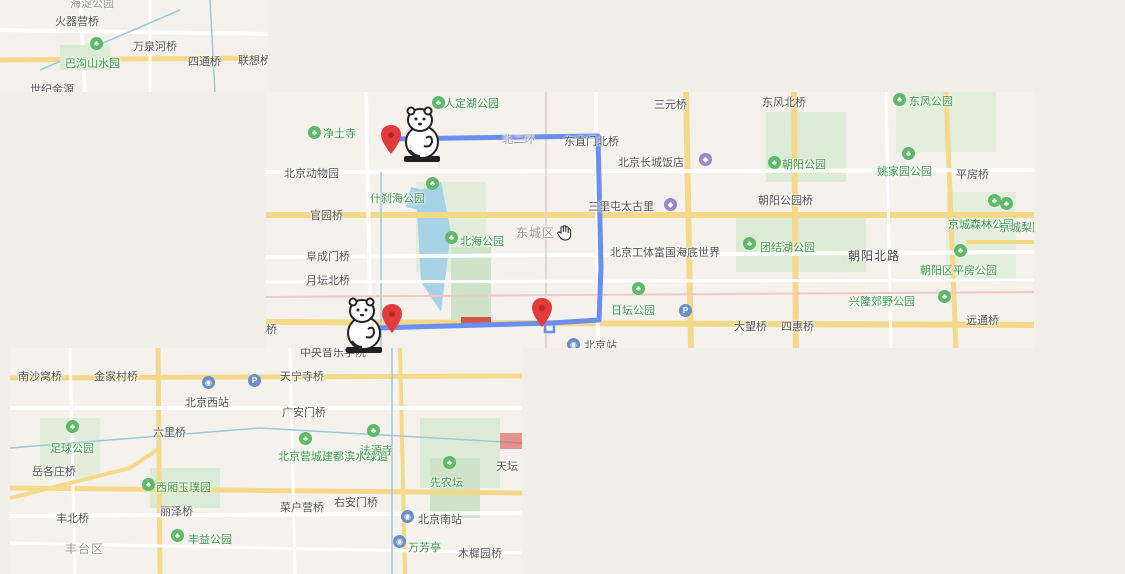 The height and width of the screenshot is (574, 1125). What do you see at coordinates (564, 233) in the screenshot?
I see `hand-cursor-icon` at bounding box center [564, 233].